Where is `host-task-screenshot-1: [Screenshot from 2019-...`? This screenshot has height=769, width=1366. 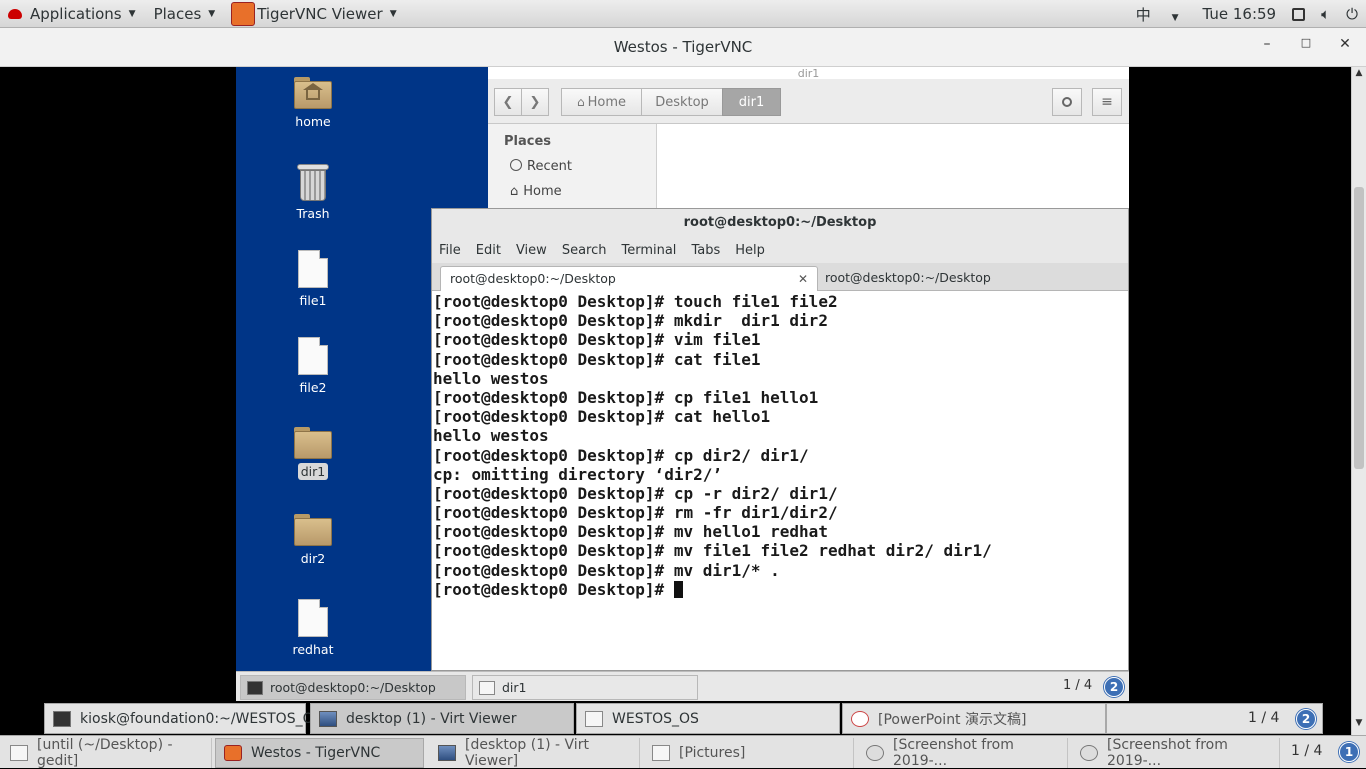
host-task-screenshot-1: [Screenshot from 2019-... is located at coordinates (963, 753).